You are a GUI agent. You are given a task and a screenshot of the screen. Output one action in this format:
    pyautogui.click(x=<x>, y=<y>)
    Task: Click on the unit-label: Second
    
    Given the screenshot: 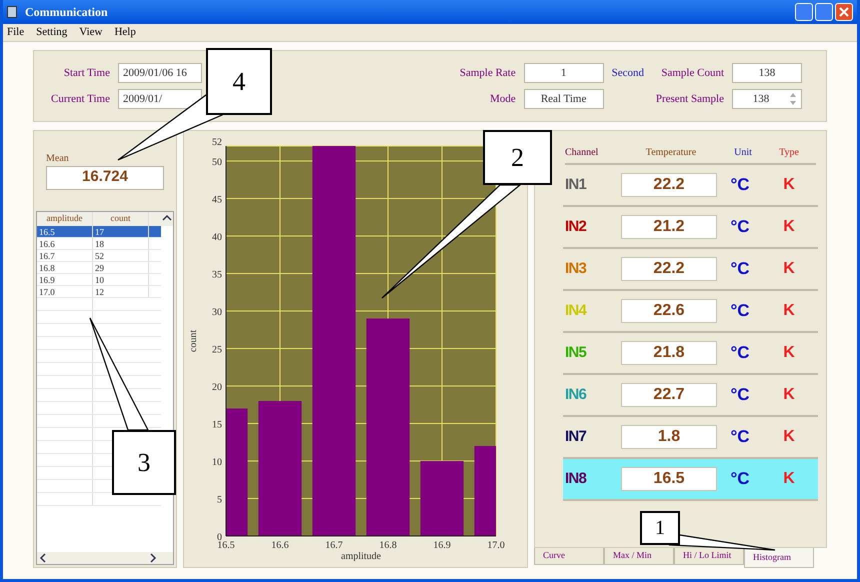 What is the action you would take?
    pyautogui.click(x=628, y=73)
    